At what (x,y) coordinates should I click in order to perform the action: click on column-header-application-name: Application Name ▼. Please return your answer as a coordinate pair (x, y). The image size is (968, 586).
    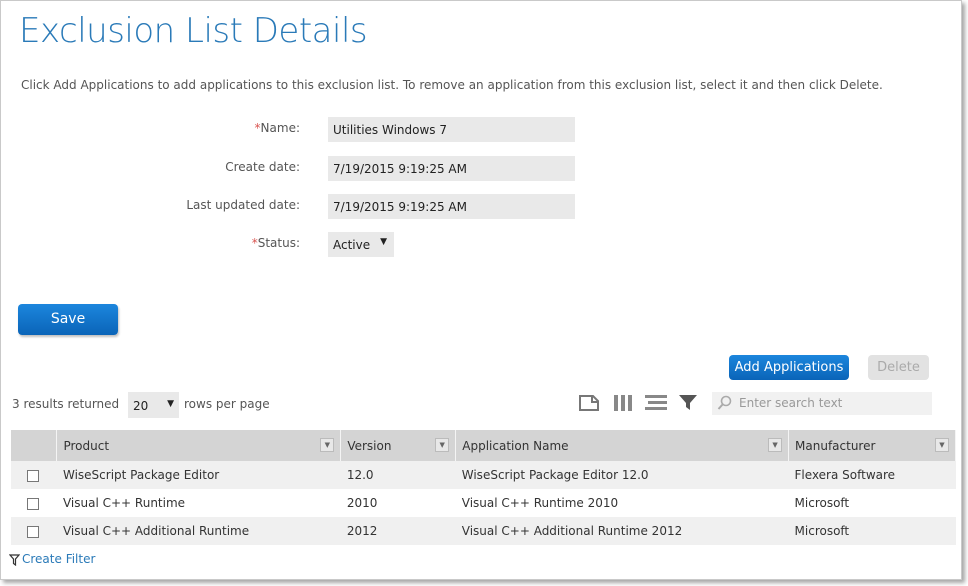
    Looking at the image, I should click on (622, 445).